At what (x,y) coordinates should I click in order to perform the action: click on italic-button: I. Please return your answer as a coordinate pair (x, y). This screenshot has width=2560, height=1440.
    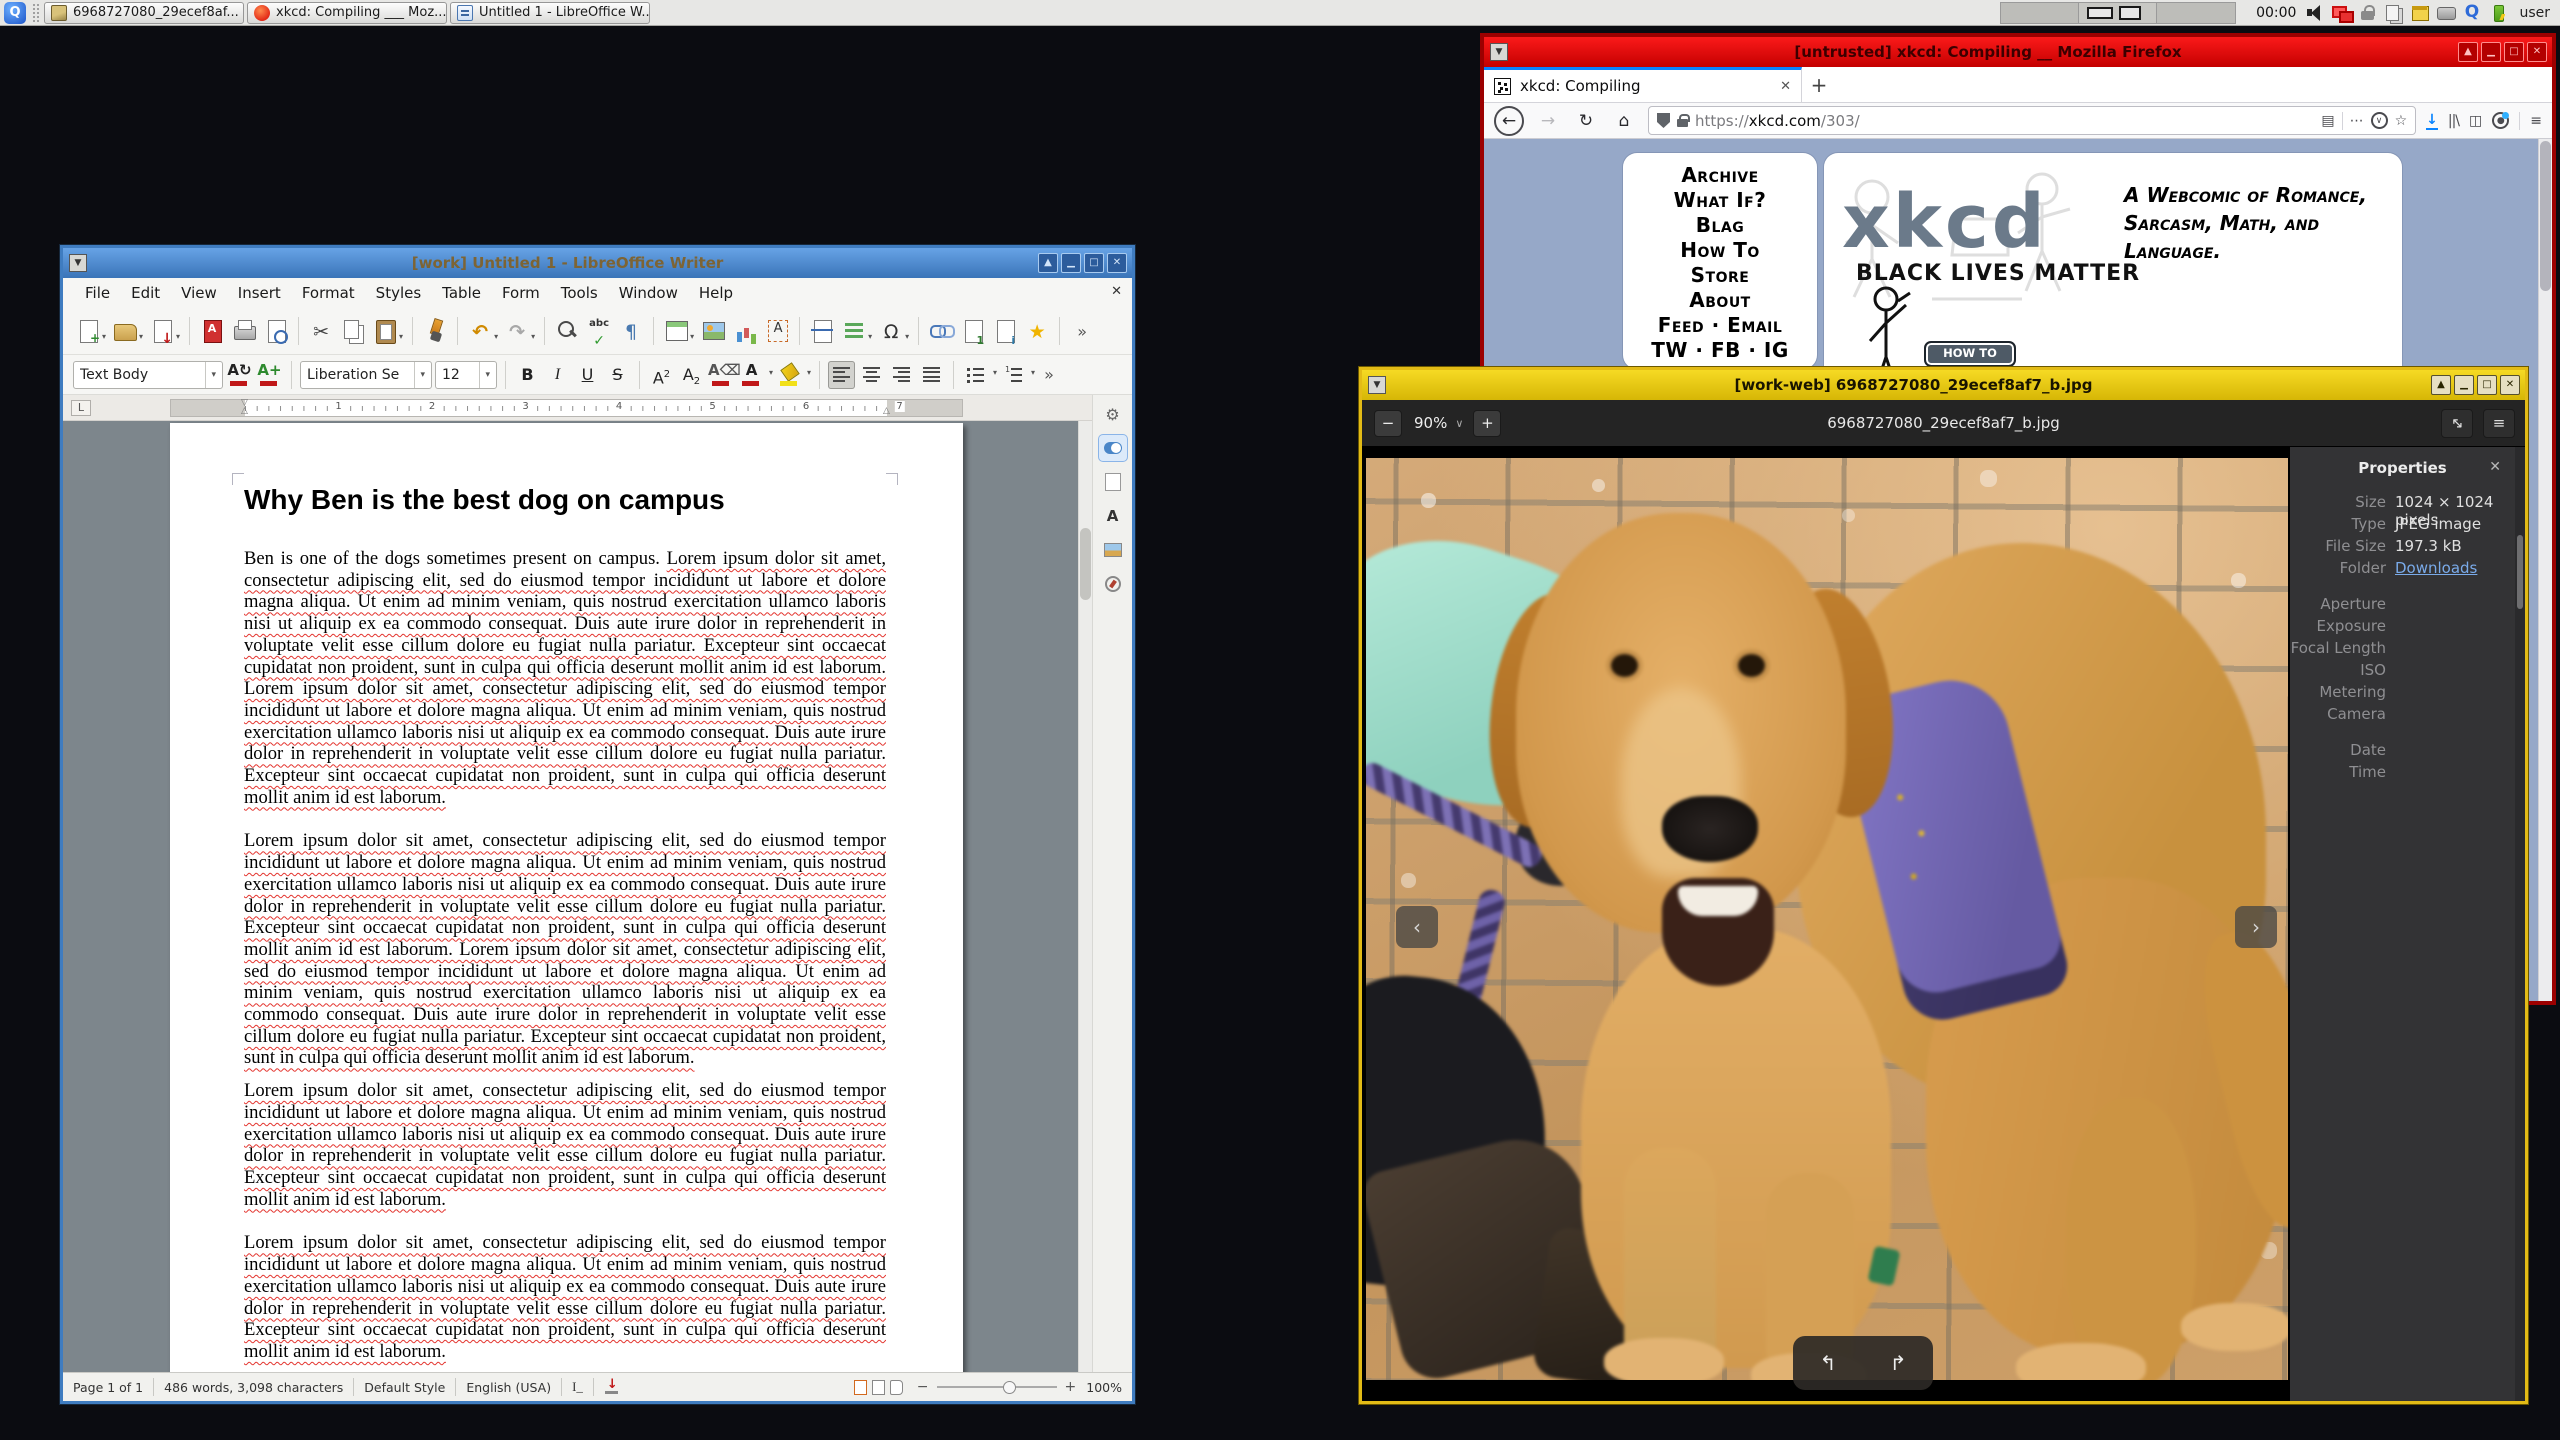
    Looking at the image, I should click on (557, 375).